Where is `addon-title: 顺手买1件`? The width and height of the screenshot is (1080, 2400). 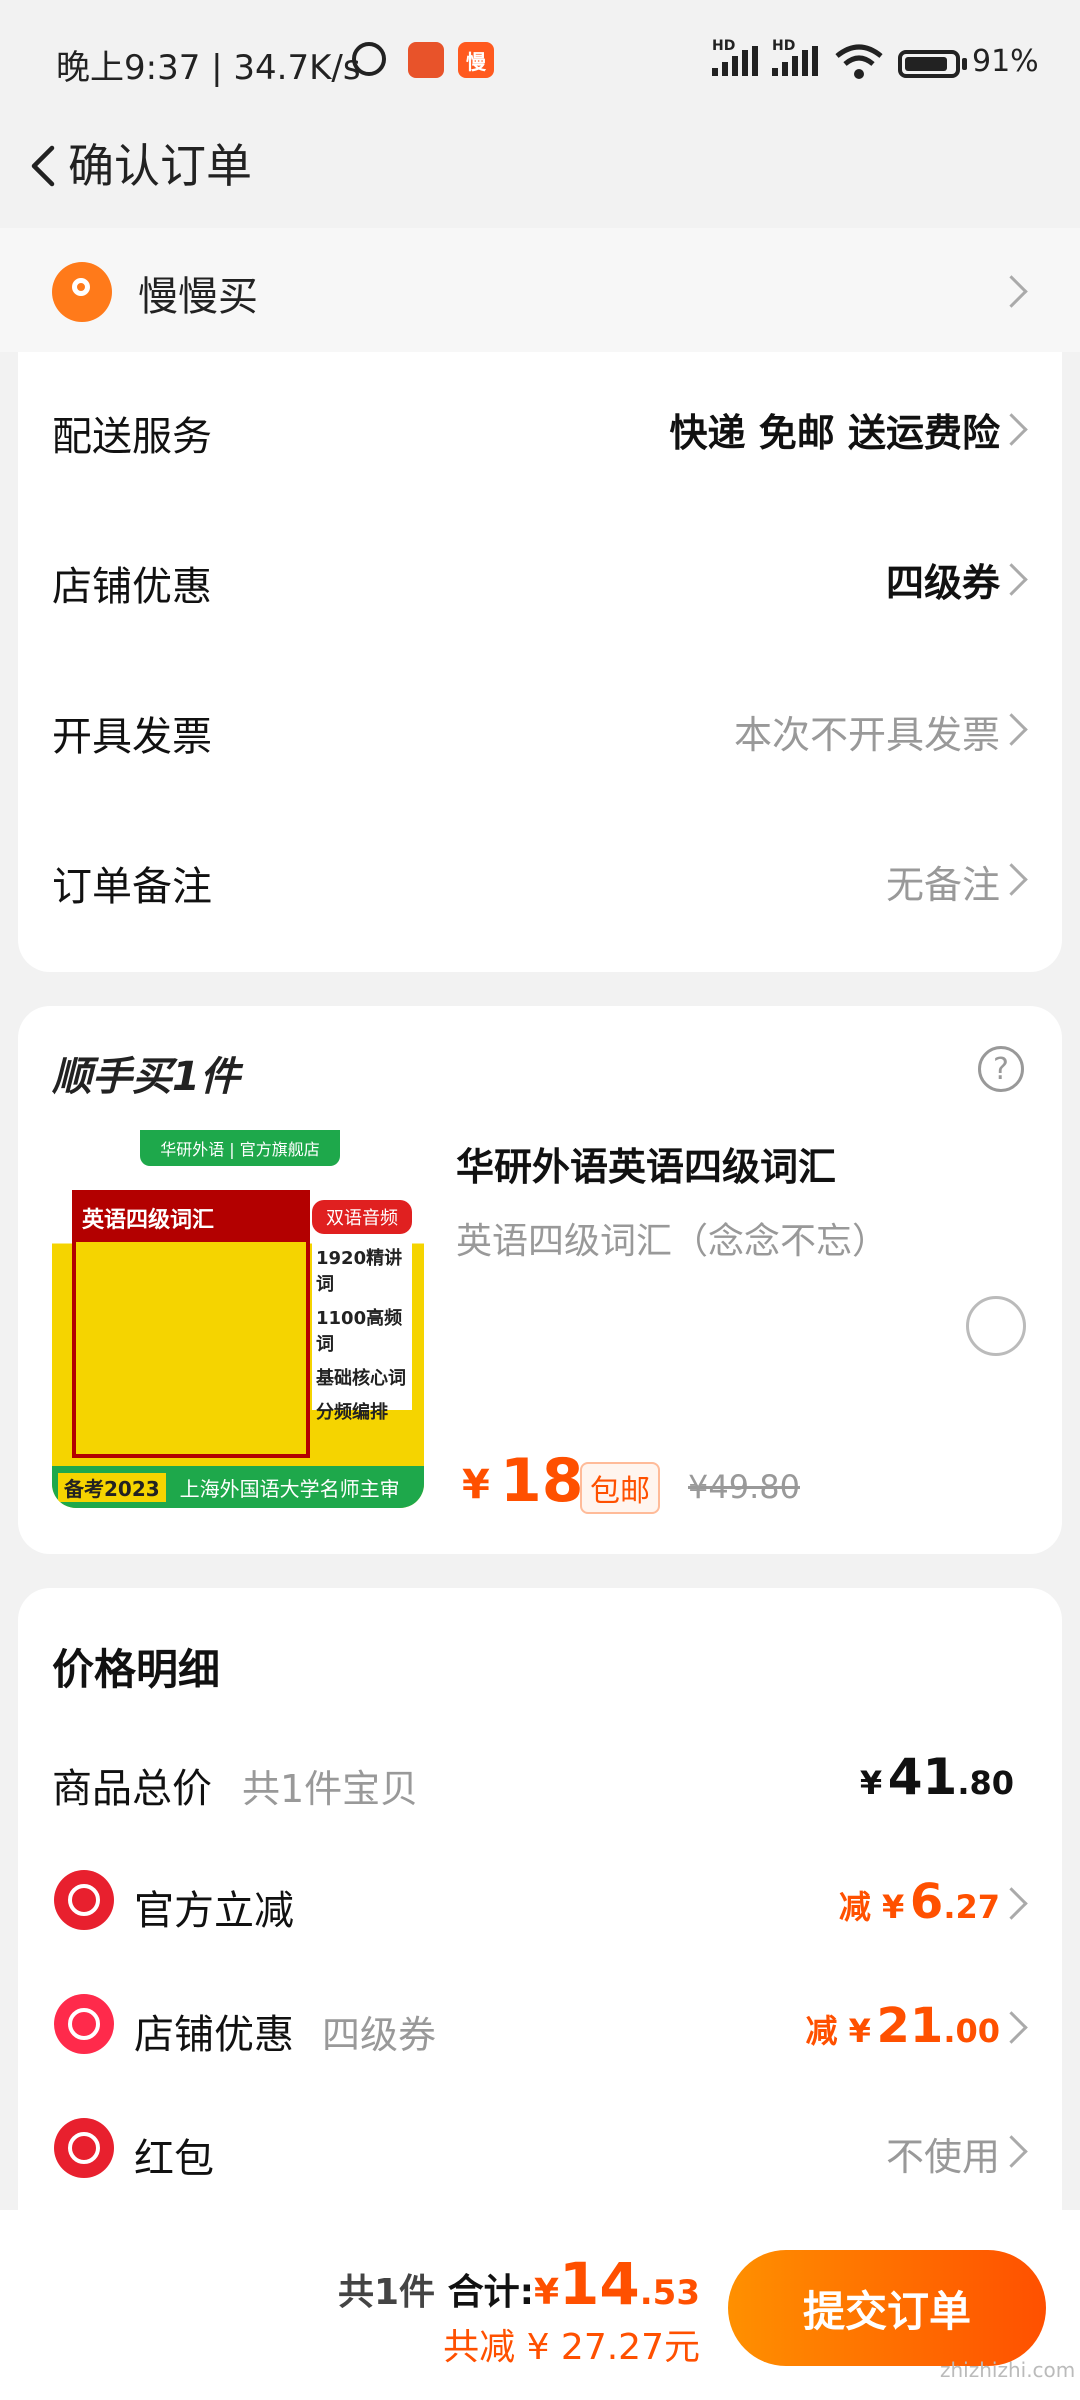 addon-title: 顺手买1件 is located at coordinates (146, 1077).